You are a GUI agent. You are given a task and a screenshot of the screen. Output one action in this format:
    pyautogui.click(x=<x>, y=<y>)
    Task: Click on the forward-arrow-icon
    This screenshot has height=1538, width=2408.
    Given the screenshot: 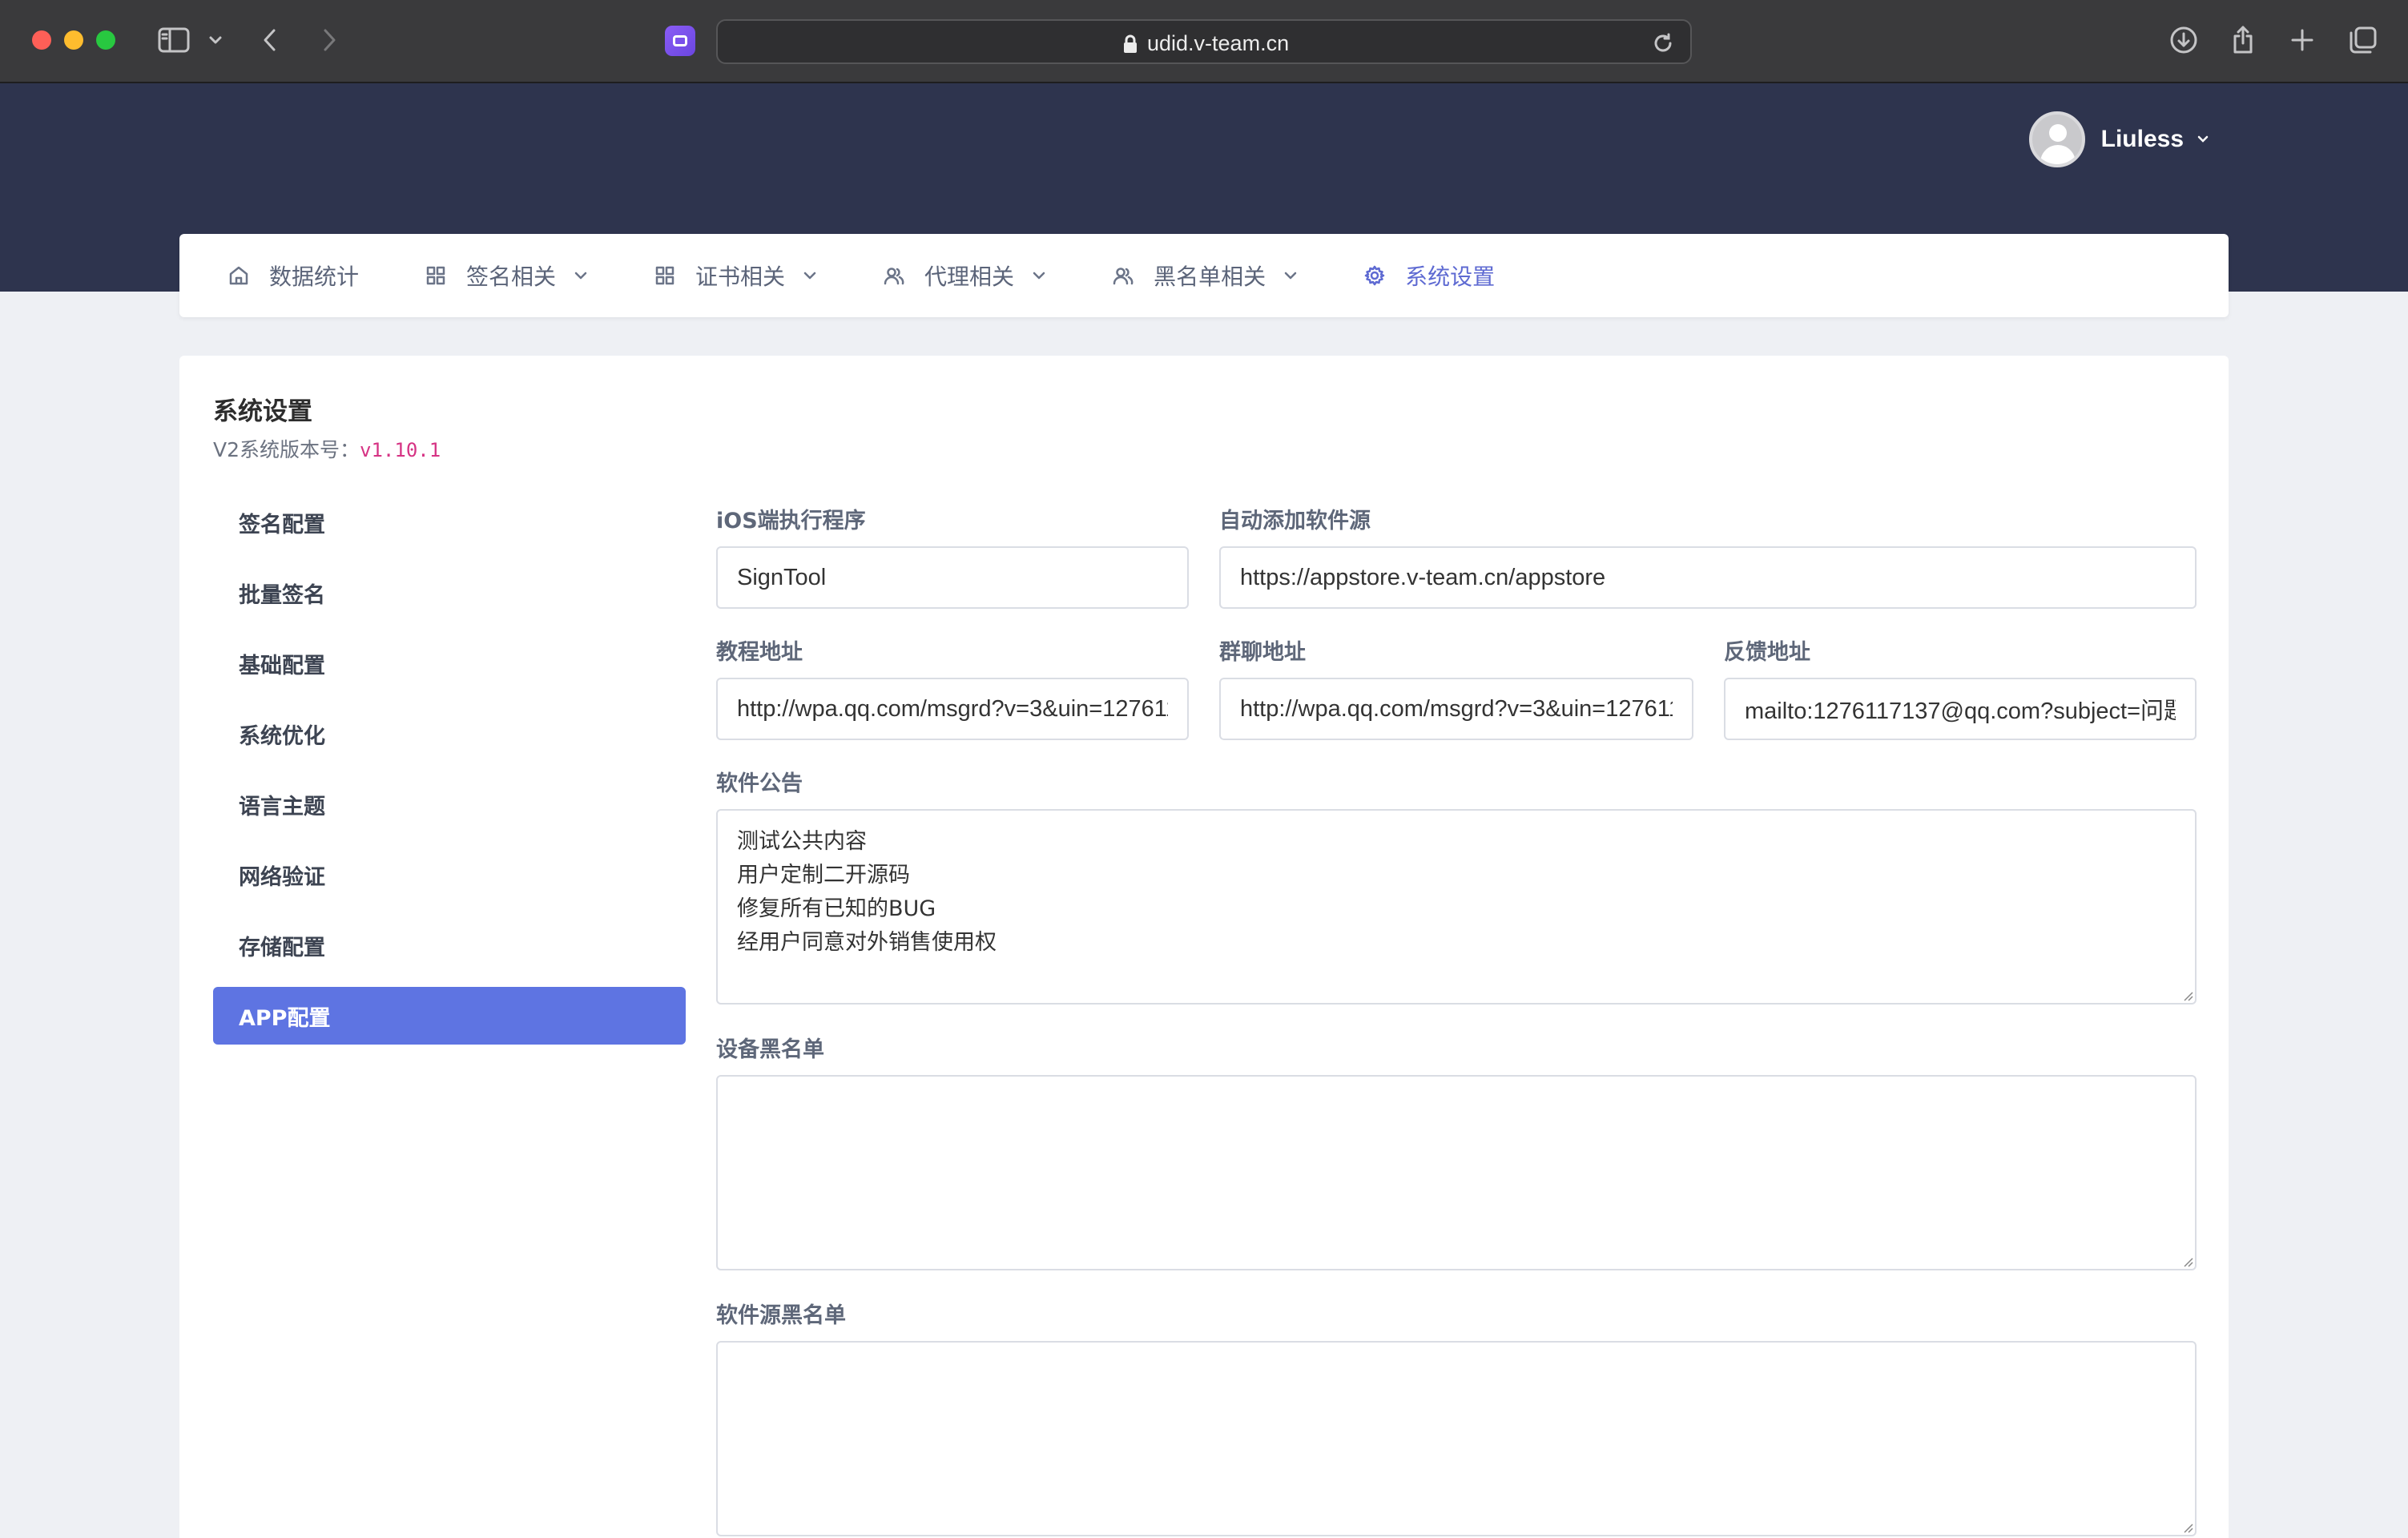 What is the action you would take?
    pyautogui.click(x=329, y=40)
    